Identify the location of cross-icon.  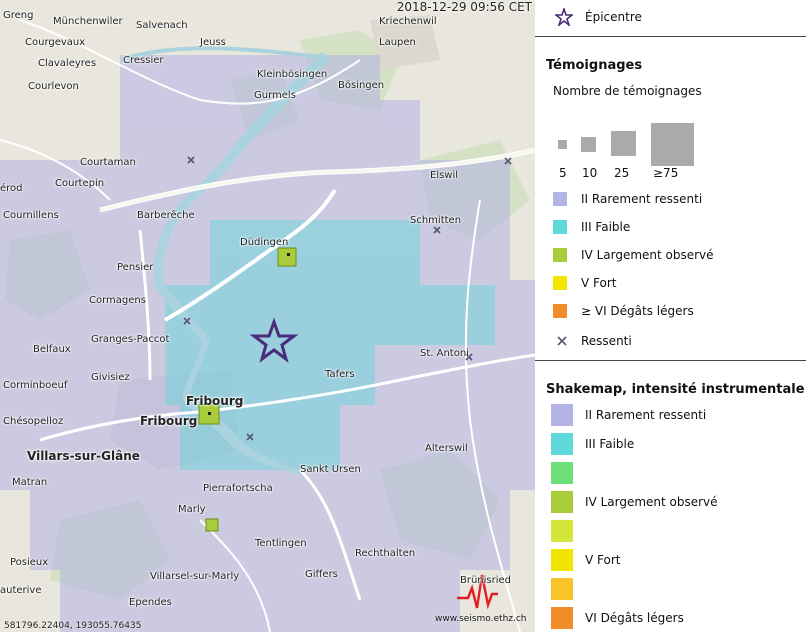
(562, 341).